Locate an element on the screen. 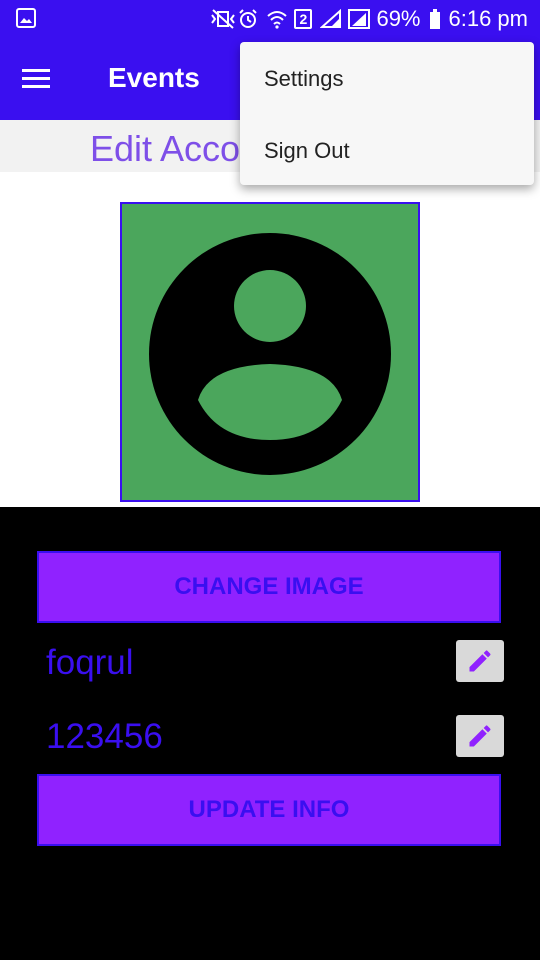 The height and width of the screenshot is (960, 540). change-image-button: CHANGE IMAGE is located at coordinates (269, 587).